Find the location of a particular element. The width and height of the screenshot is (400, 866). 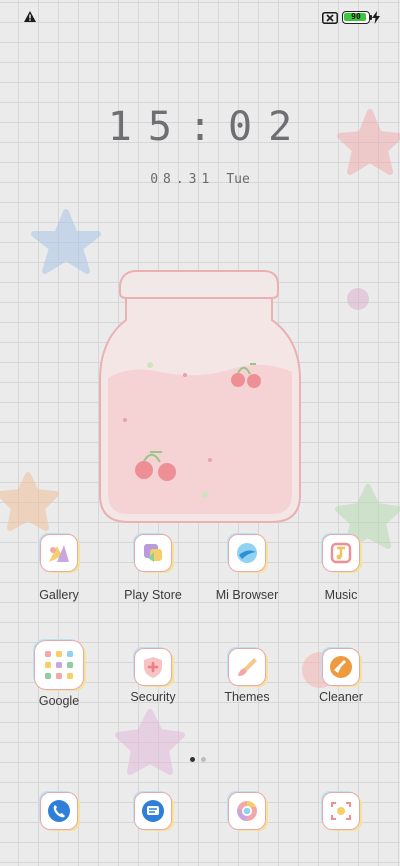

app-google-folder: Google is located at coordinates (59, 674).